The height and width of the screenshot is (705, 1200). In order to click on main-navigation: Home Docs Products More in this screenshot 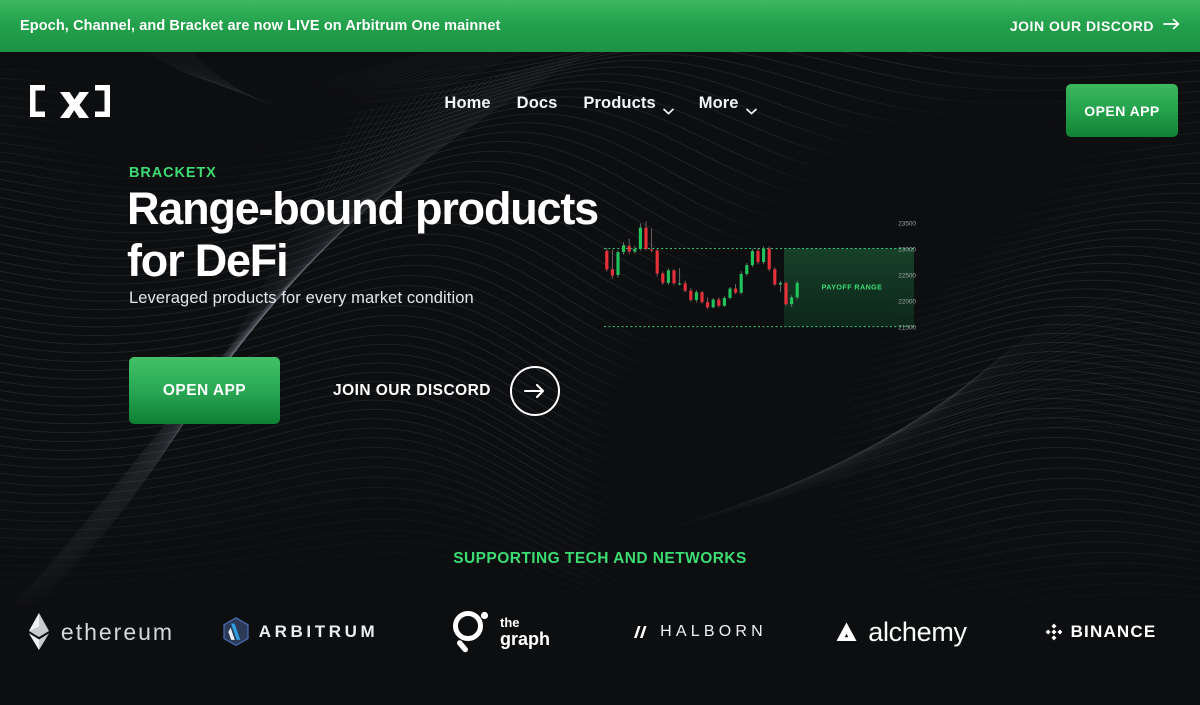, I will do `click(600, 104)`.